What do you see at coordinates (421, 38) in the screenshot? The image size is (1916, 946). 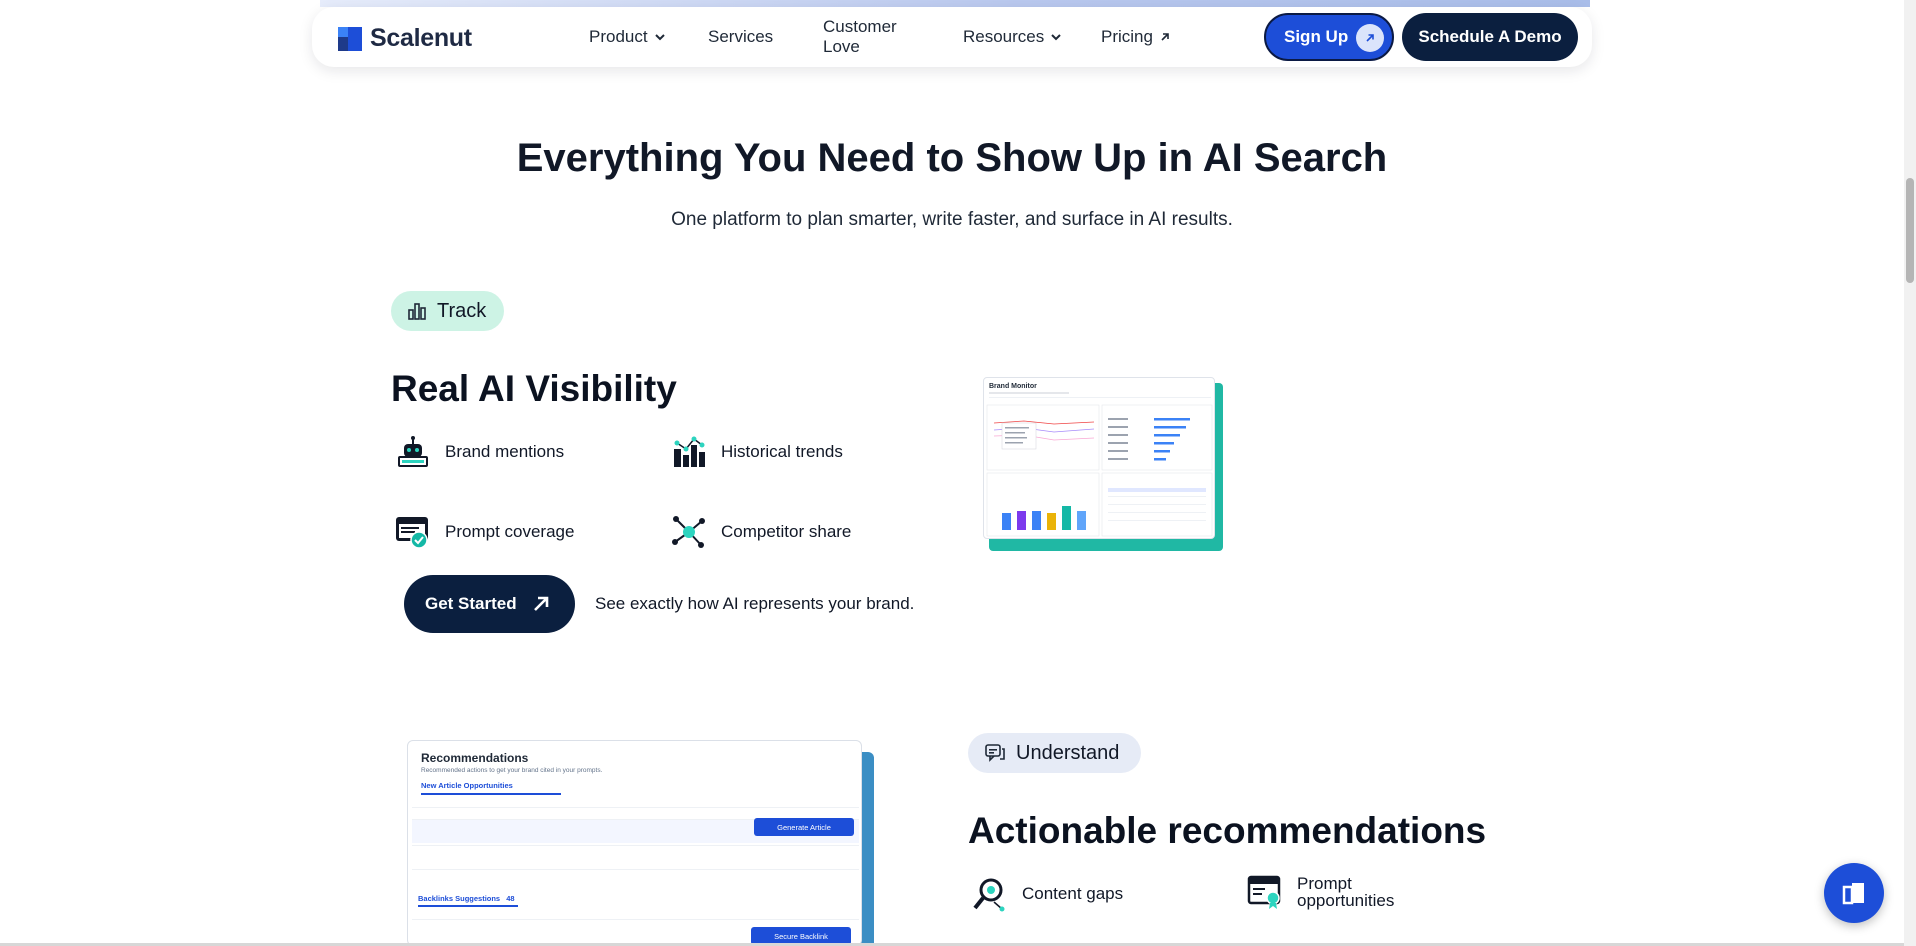 I see `brand-name: Scalenut` at bounding box center [421, 38].